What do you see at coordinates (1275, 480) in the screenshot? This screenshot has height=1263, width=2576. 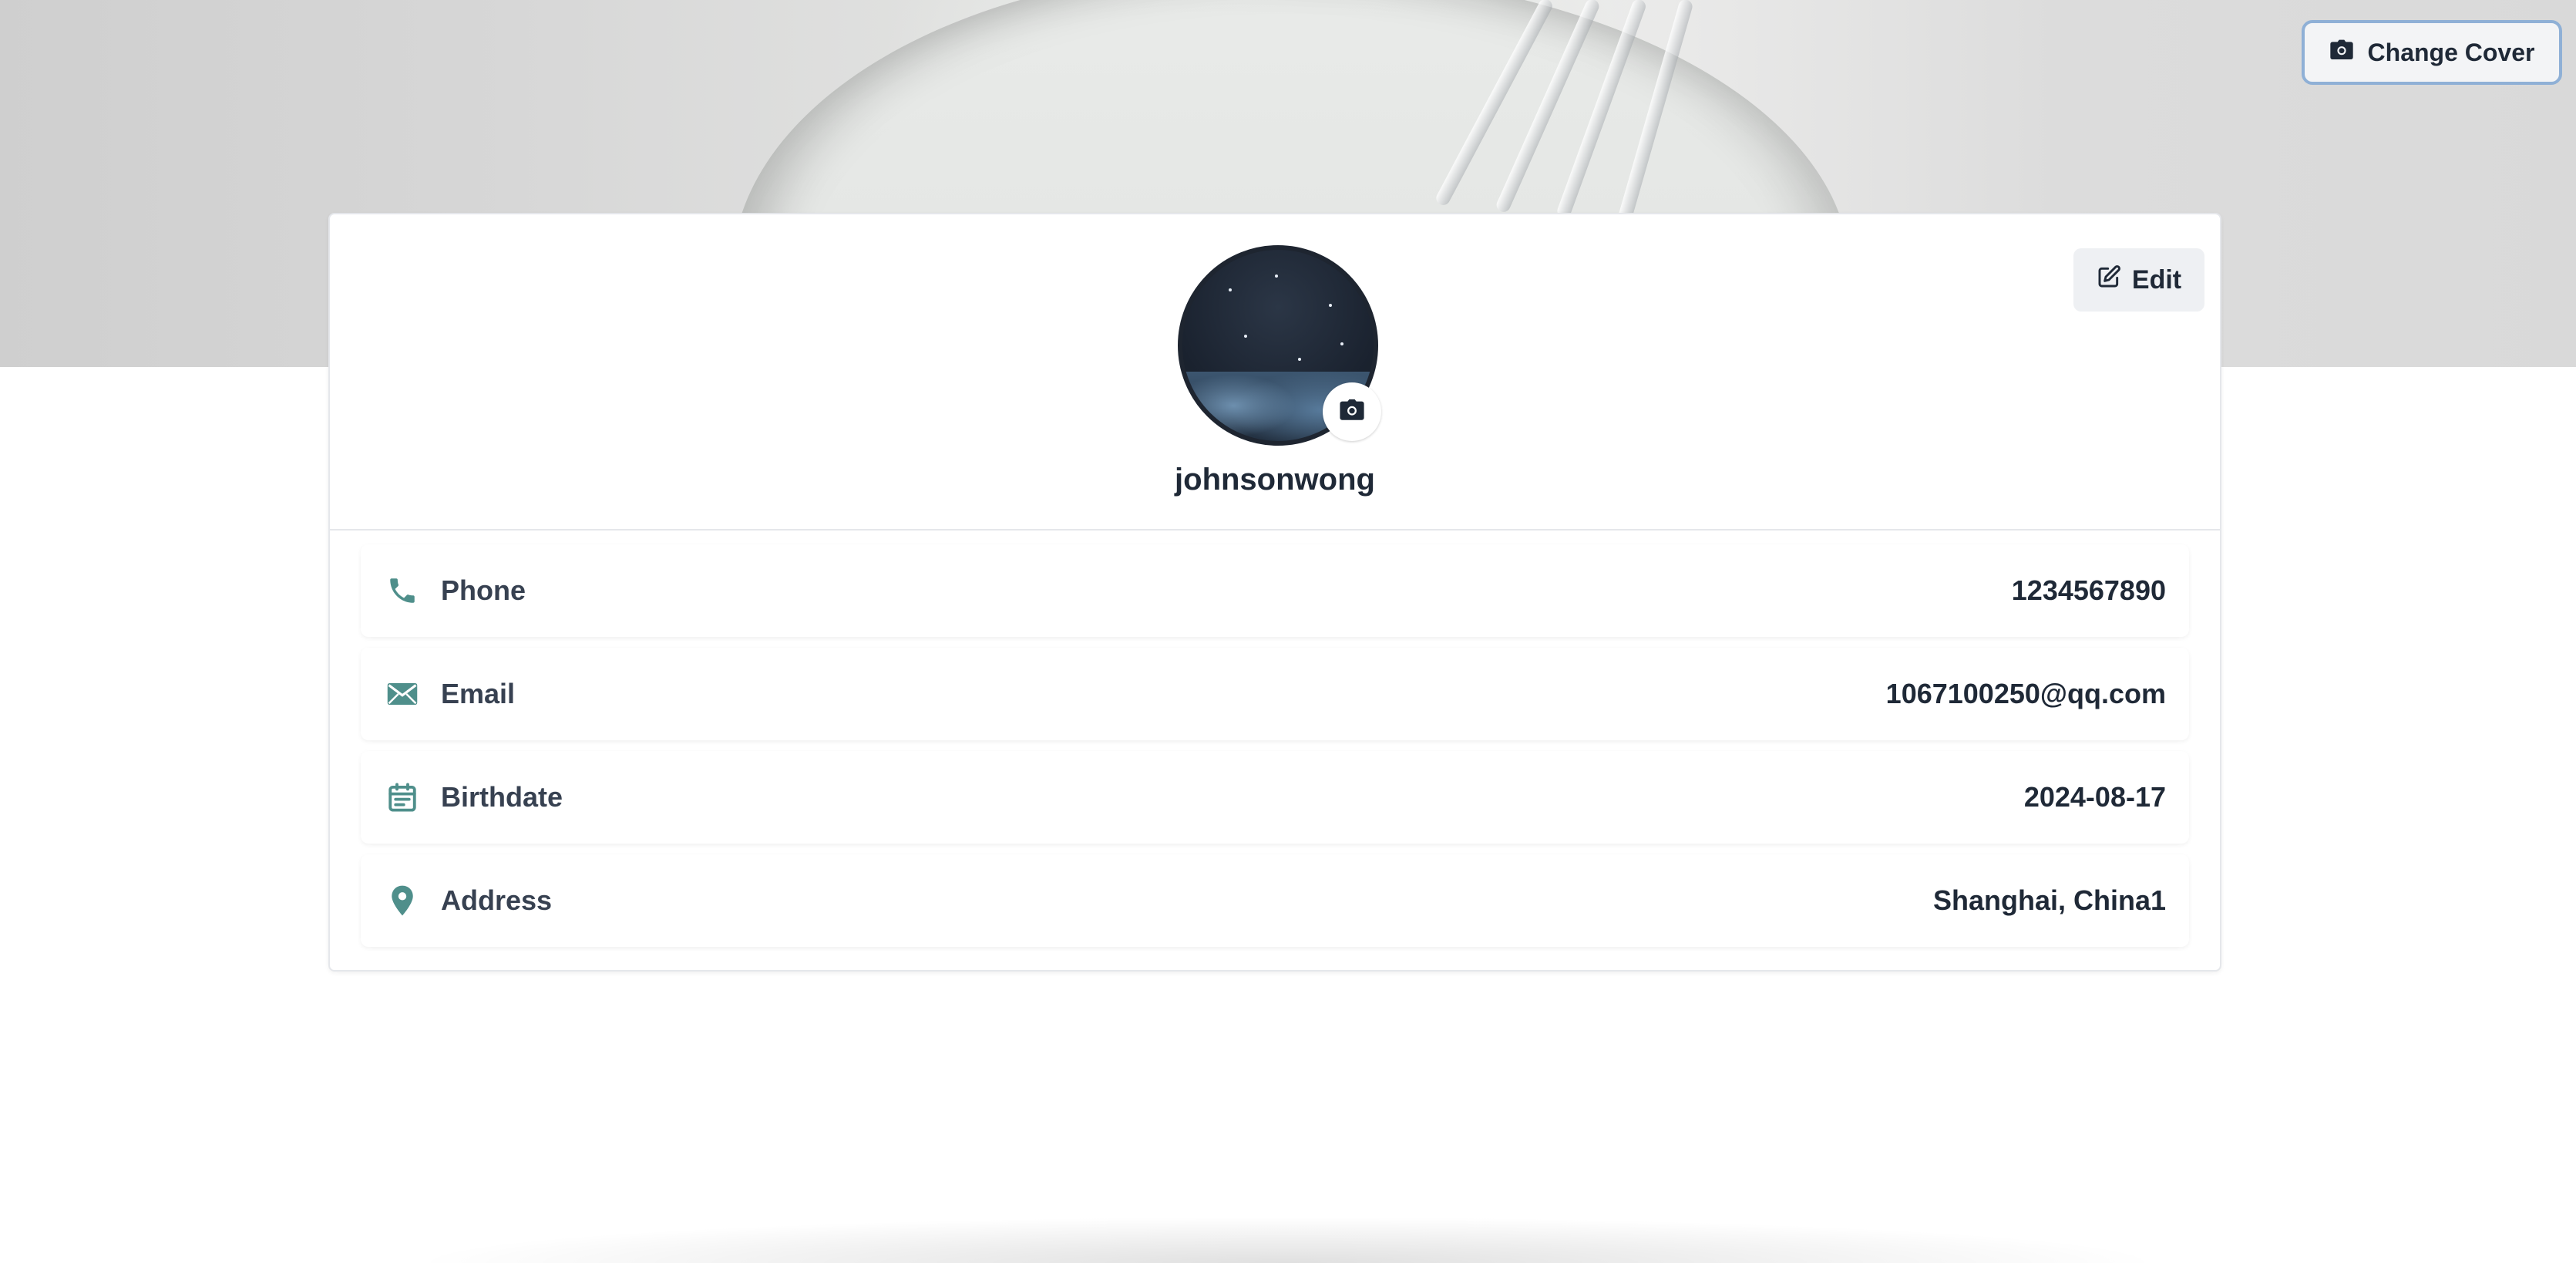 I see `username: johnsonwong` at bounding box center [1275, 480].